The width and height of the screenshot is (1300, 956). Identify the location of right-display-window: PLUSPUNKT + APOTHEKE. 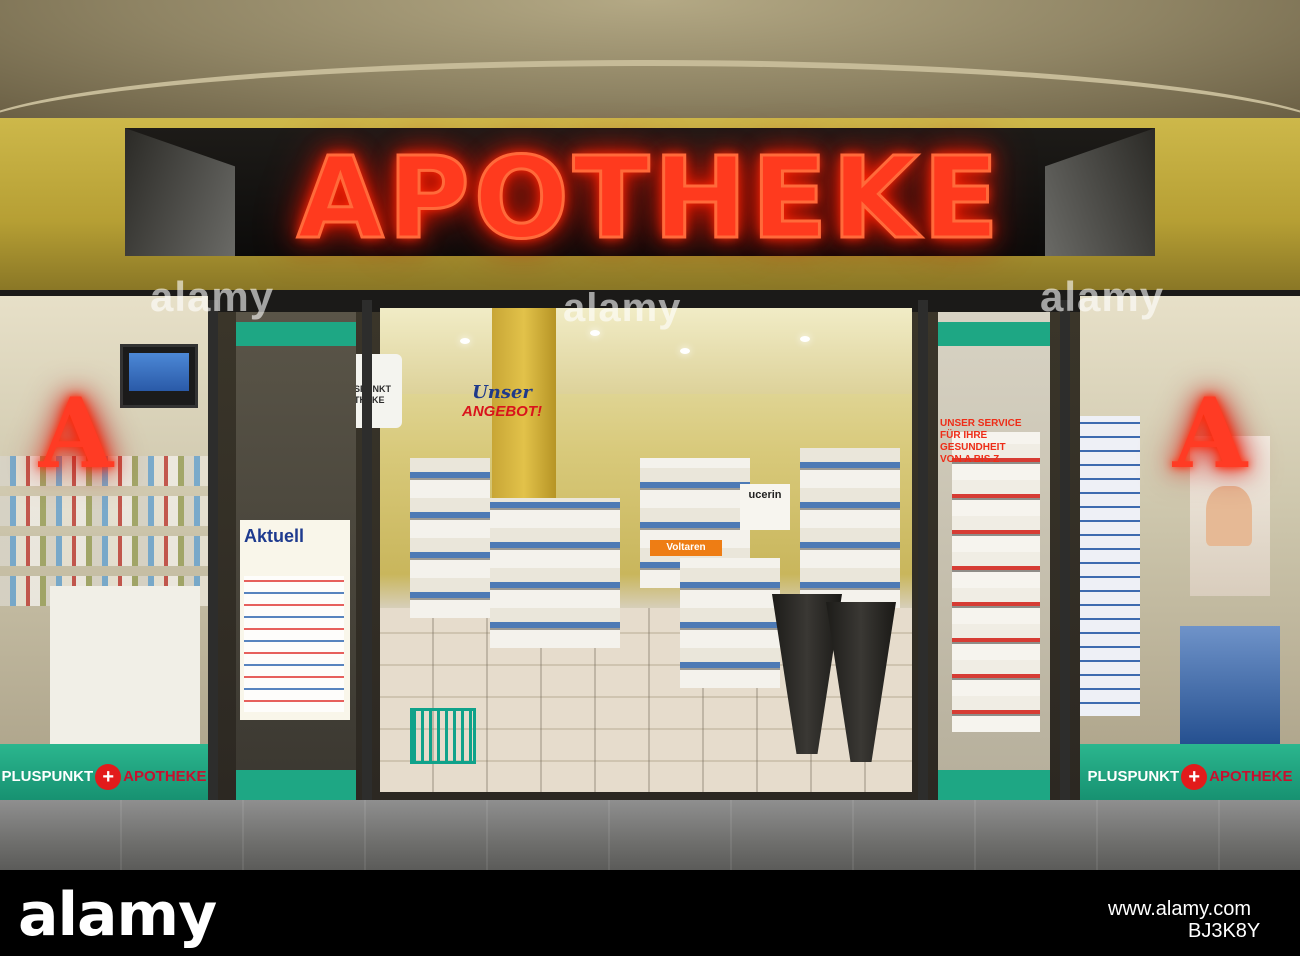
(1190, 549).